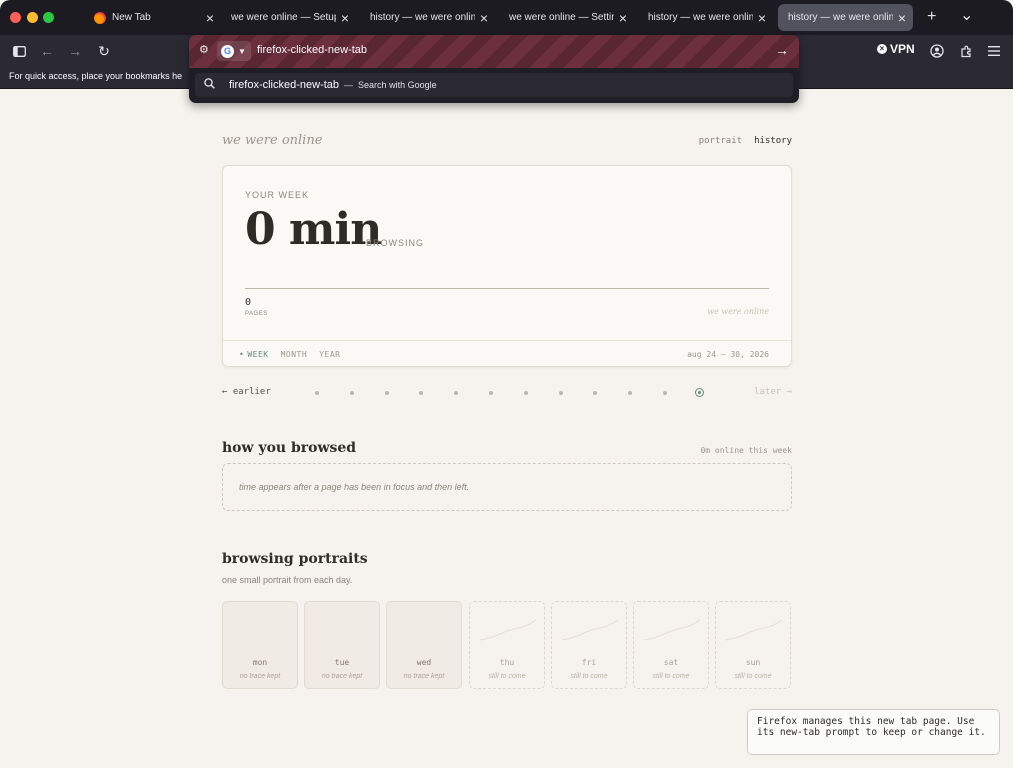  I want to click on pager-dot-current, so click(700, 392).